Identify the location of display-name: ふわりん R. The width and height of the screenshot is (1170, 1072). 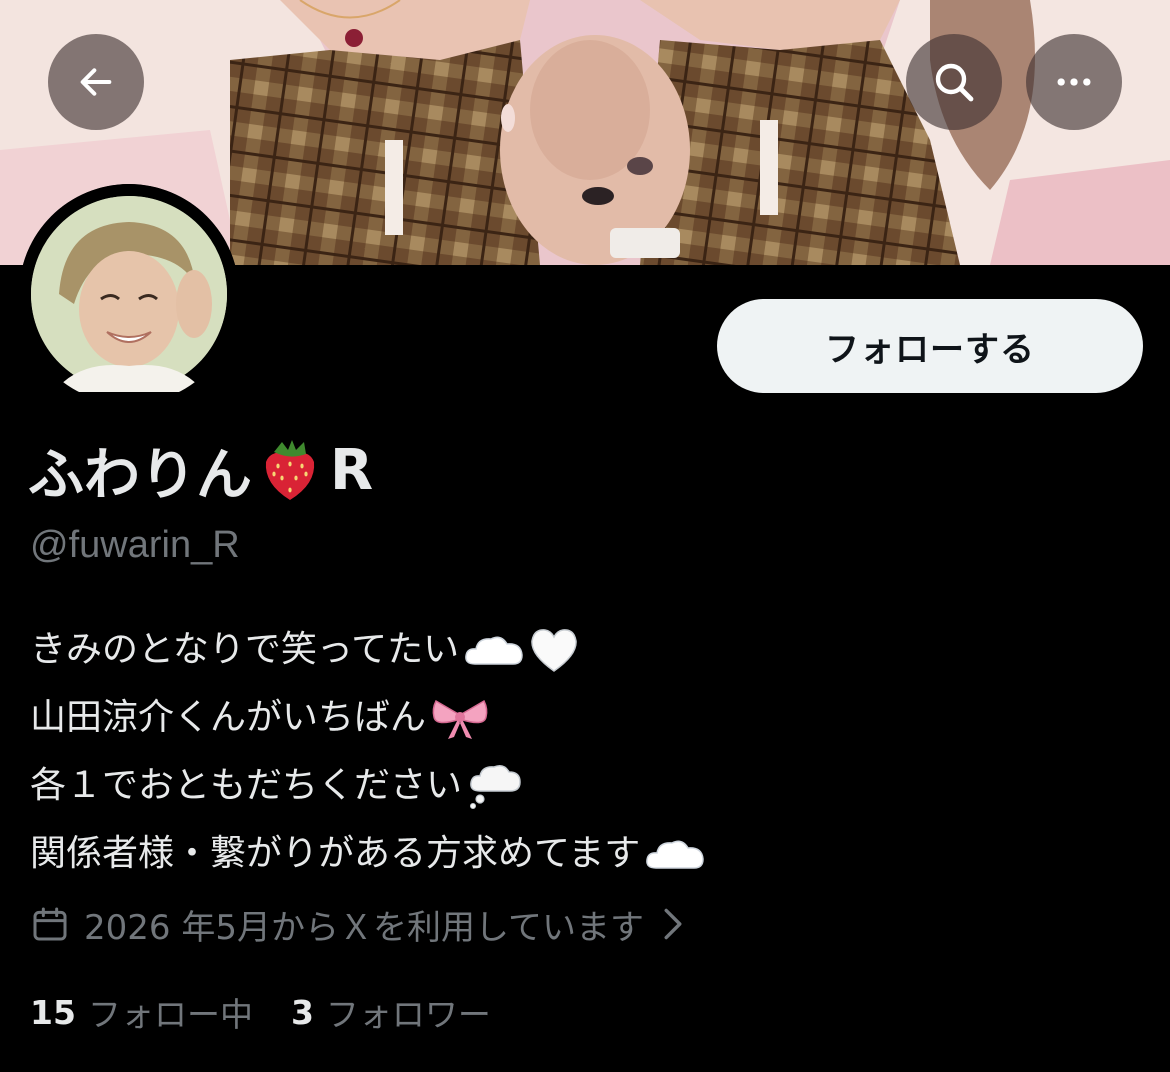
(200, 470).